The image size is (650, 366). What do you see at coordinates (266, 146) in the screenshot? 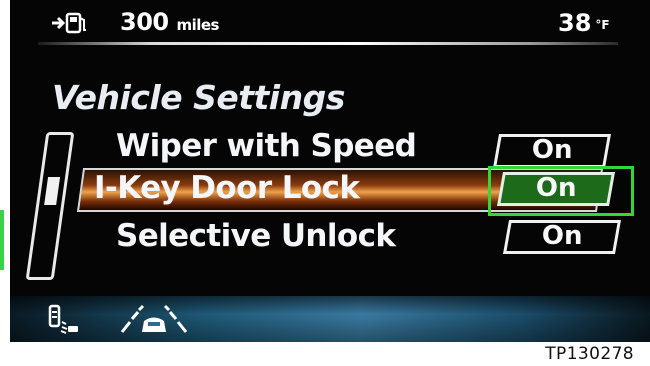
I see `menu-item-label: Wiper with Speed` at bounding box center [266, 146].